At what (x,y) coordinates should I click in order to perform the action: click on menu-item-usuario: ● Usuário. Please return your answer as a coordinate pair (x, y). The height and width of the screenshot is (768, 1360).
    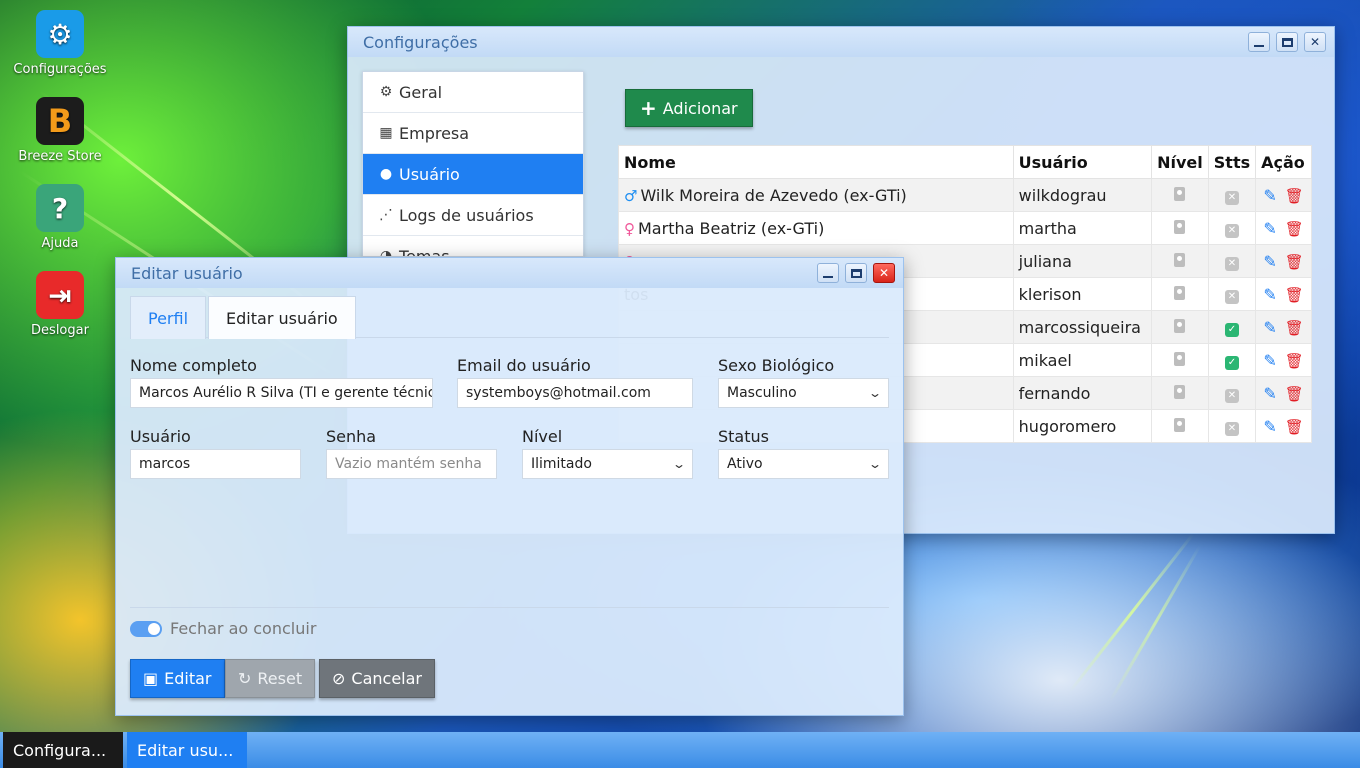
    Looking at the image, I should click on (473, 174).